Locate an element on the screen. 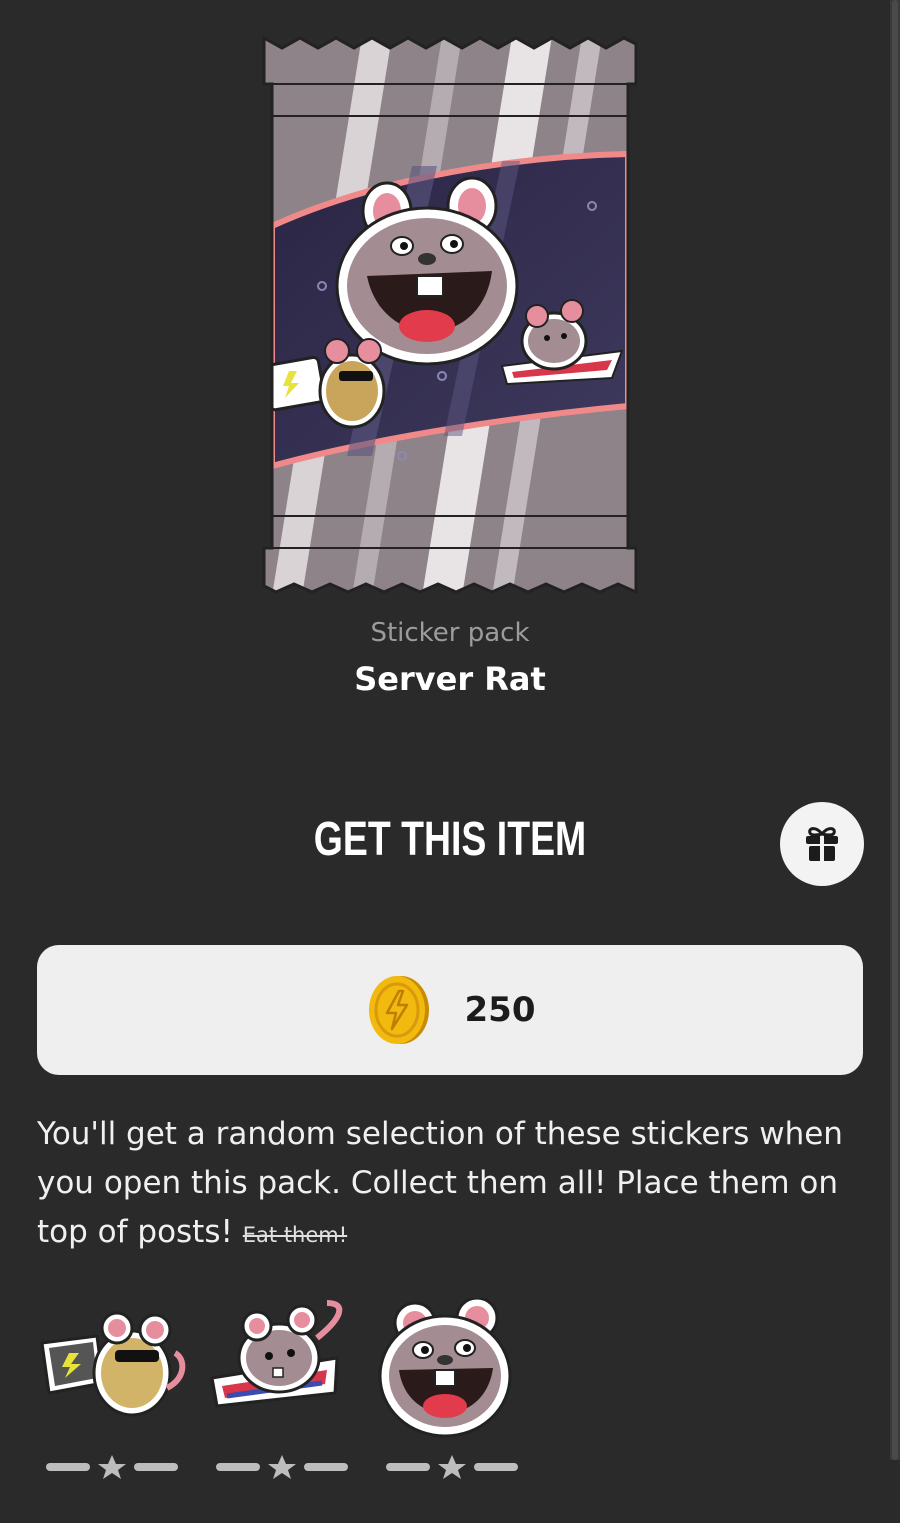  get-item-title: GET THIS ITEM is located at coordinates (450, 839).